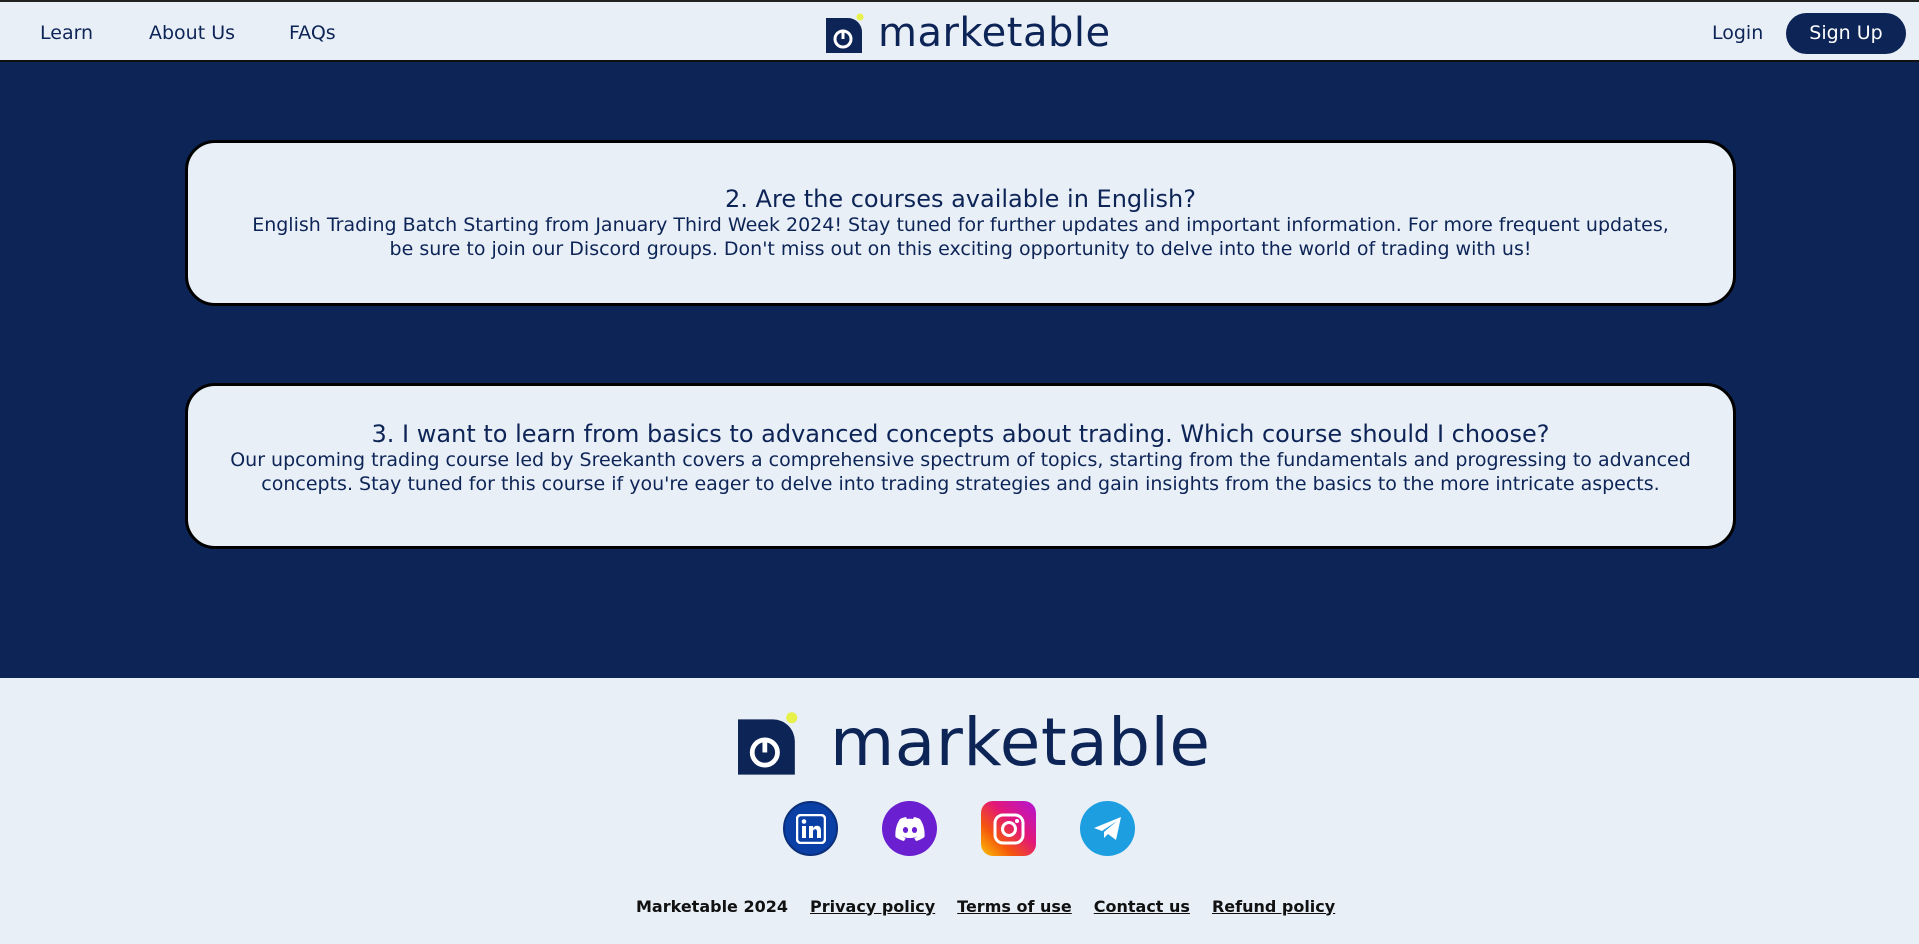  What do you see at coordinates (960, 199) in the screenshot?
I see `faq-question: 2. Are the courses available in English?` at bounding box center [960, 199].